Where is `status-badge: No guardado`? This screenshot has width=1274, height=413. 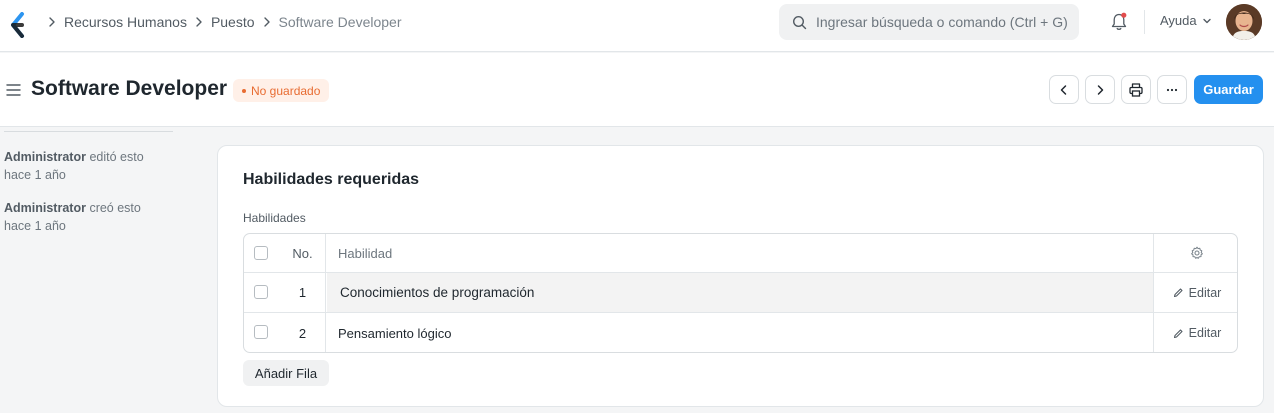 status-badge: No guardado is located at coordinates (281, 90).